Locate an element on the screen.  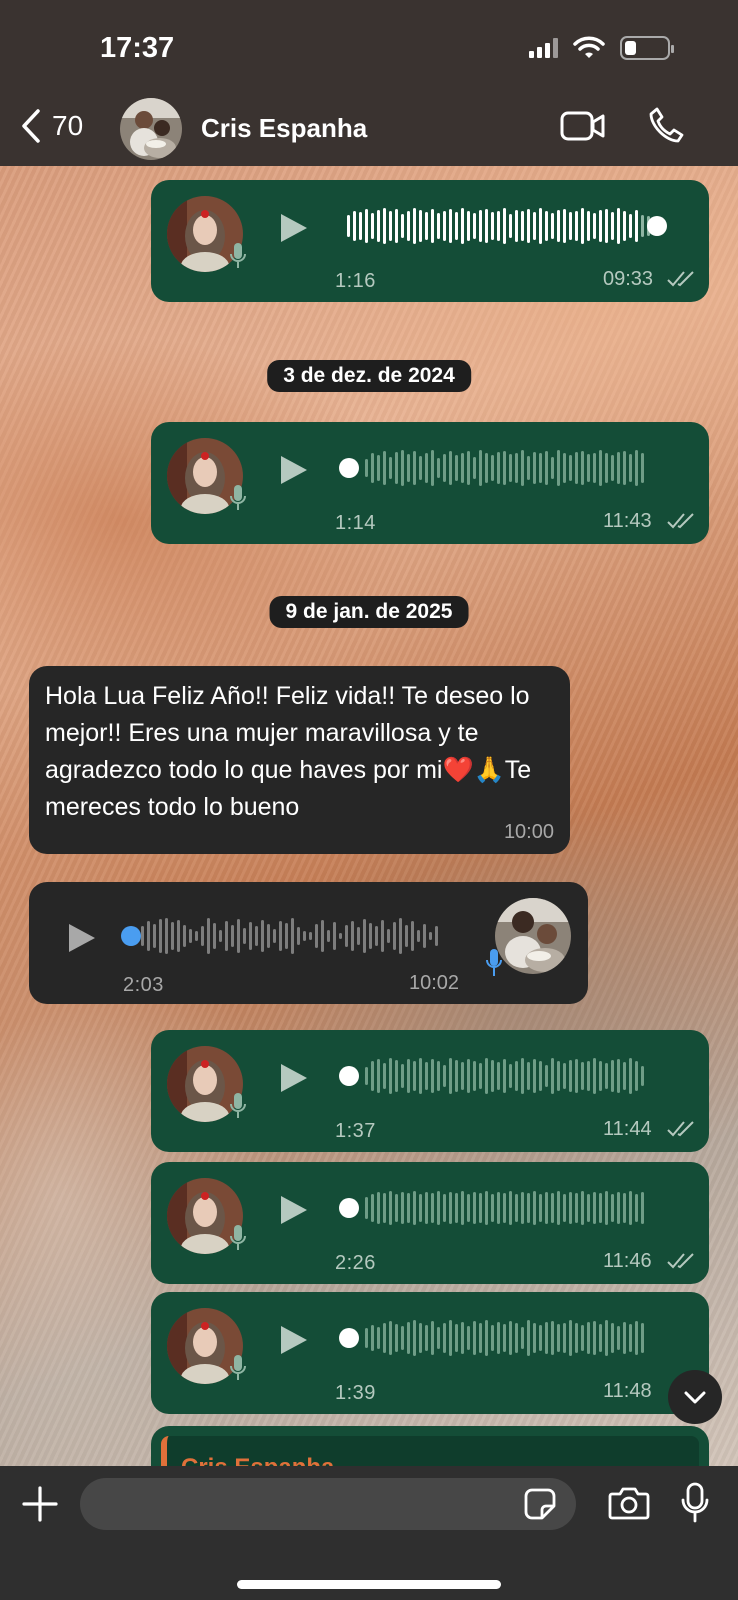
voice-message-out: 1:16 09:33 is located at coordinates (430, 241).